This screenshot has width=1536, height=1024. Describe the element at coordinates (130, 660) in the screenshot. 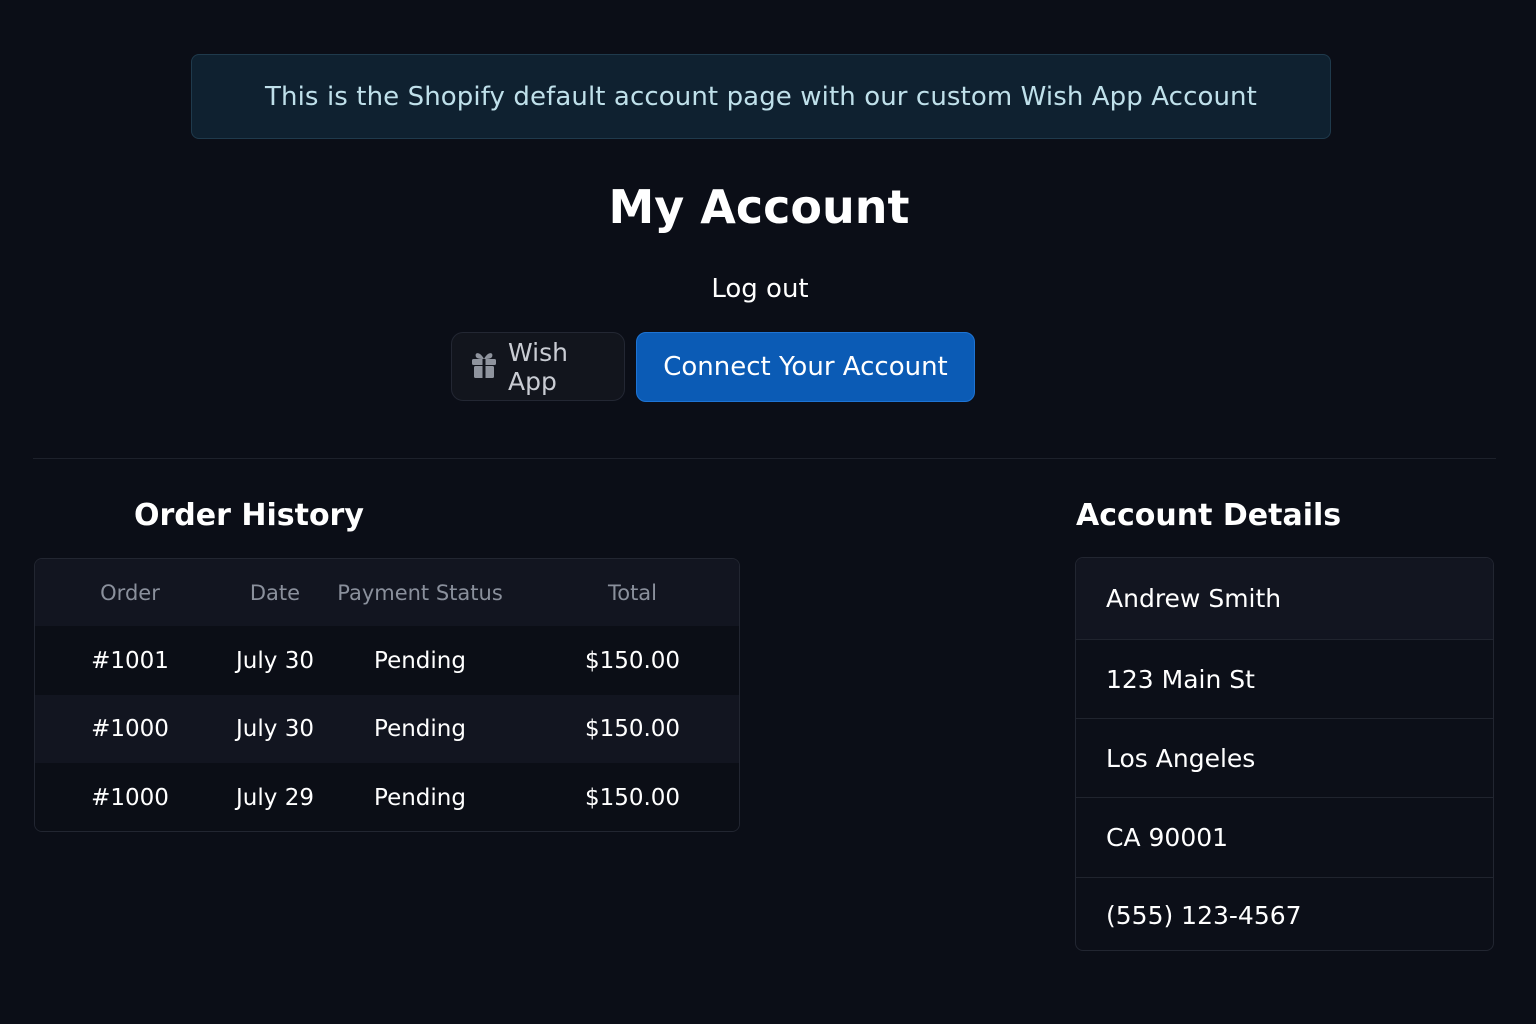

I see `order-number-cell: #1001` at that location.